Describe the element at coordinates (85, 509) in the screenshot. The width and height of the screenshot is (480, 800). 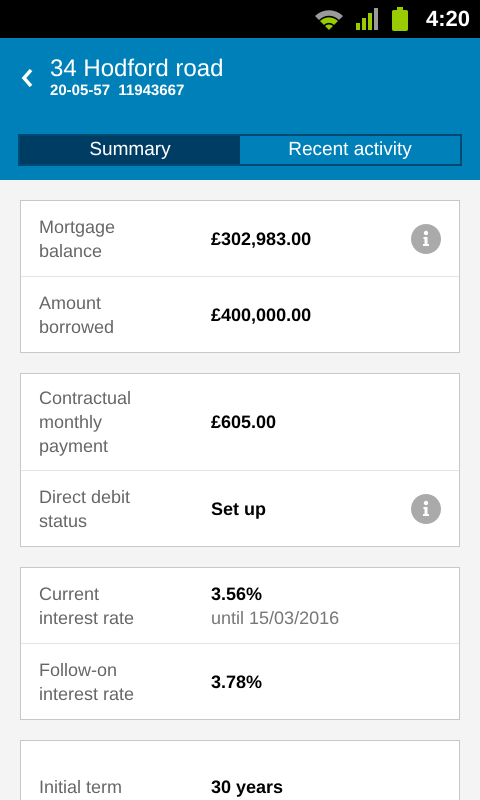
I see `field-label: Direct debit status` at that location.